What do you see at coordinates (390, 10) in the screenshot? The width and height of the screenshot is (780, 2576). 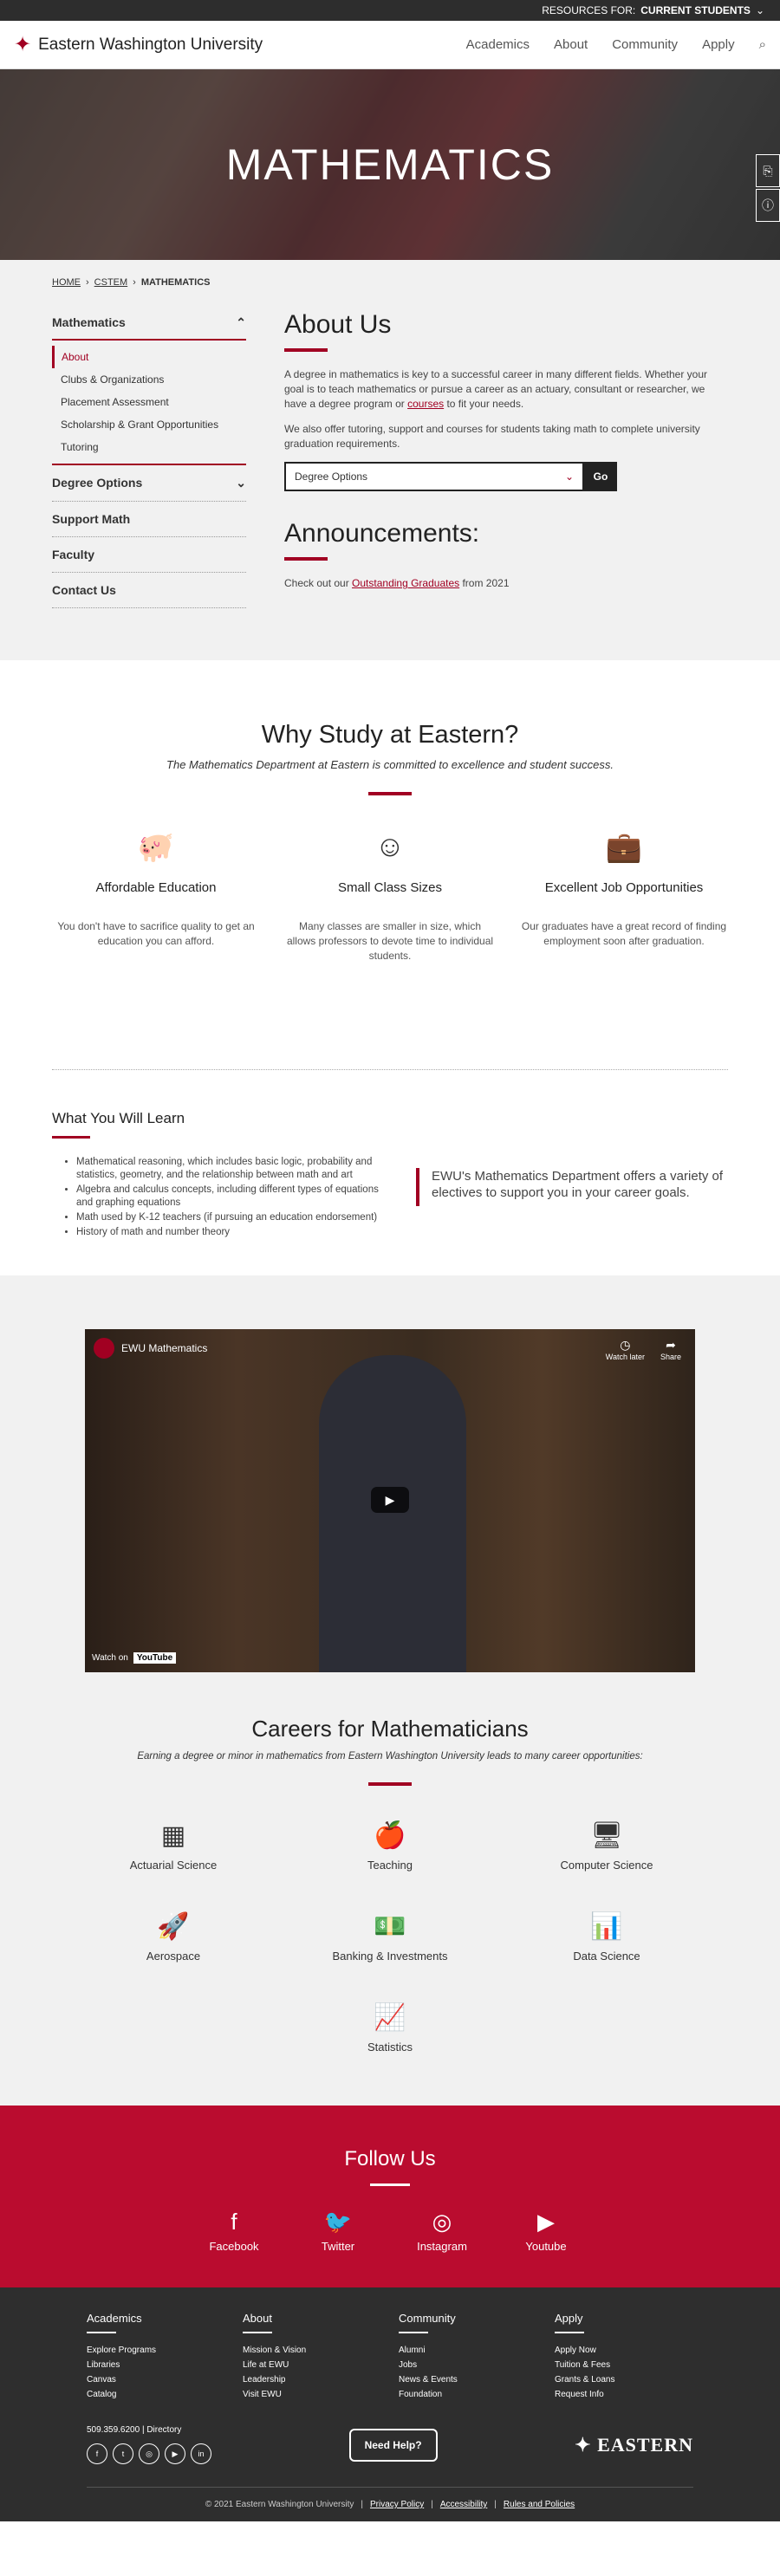 I see `resources-bar: RESOURCES FOR: CURRENT STUDENTS ⌄` at bounding box center [390, 10].